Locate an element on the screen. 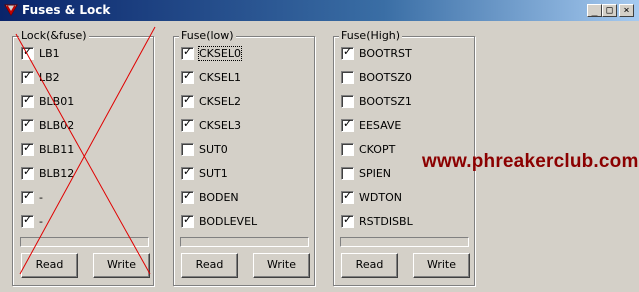 Image resolution: width=639 pixels, height=292 pixels. lock-checkbox-row: ✓ LB1 is located at coordinates (83, 53).